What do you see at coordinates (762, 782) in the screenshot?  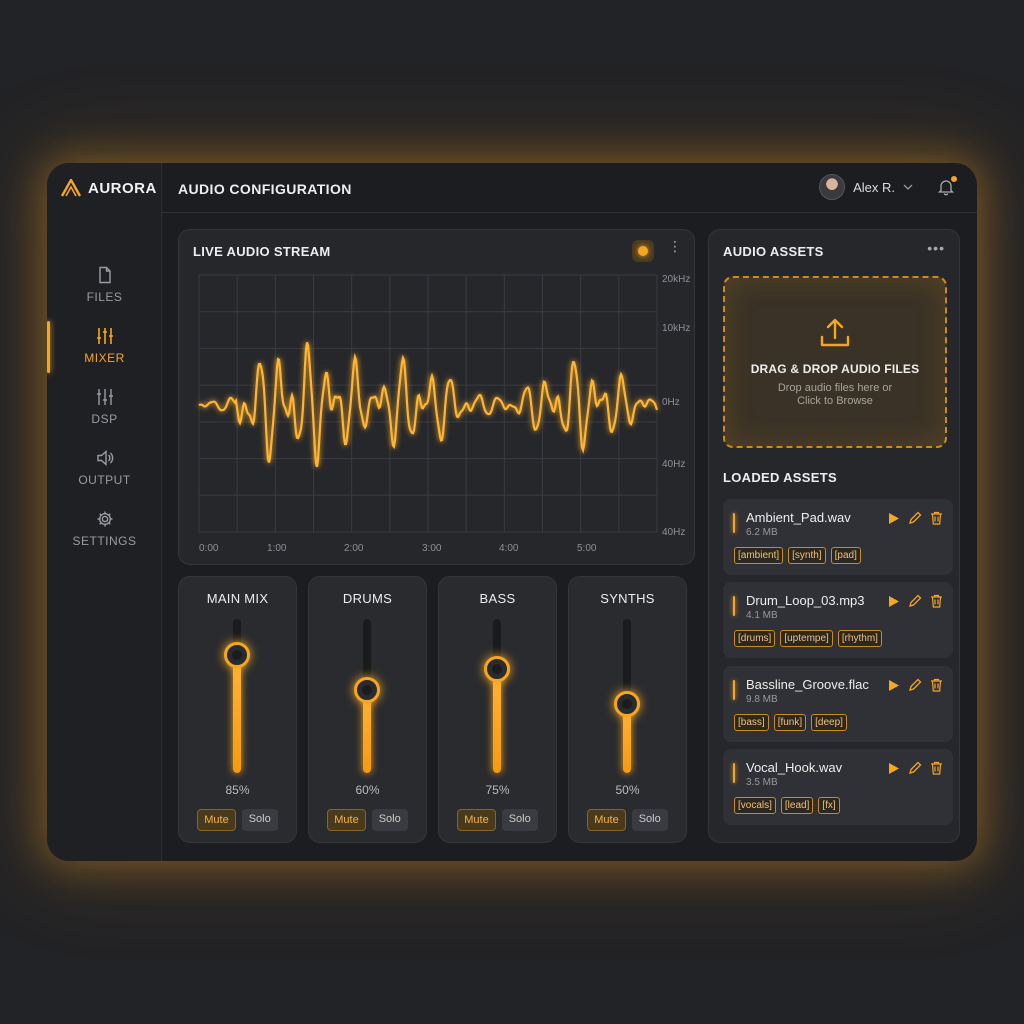 I see `asset-size: 3.5 MB` at bounding box center [762, 782].